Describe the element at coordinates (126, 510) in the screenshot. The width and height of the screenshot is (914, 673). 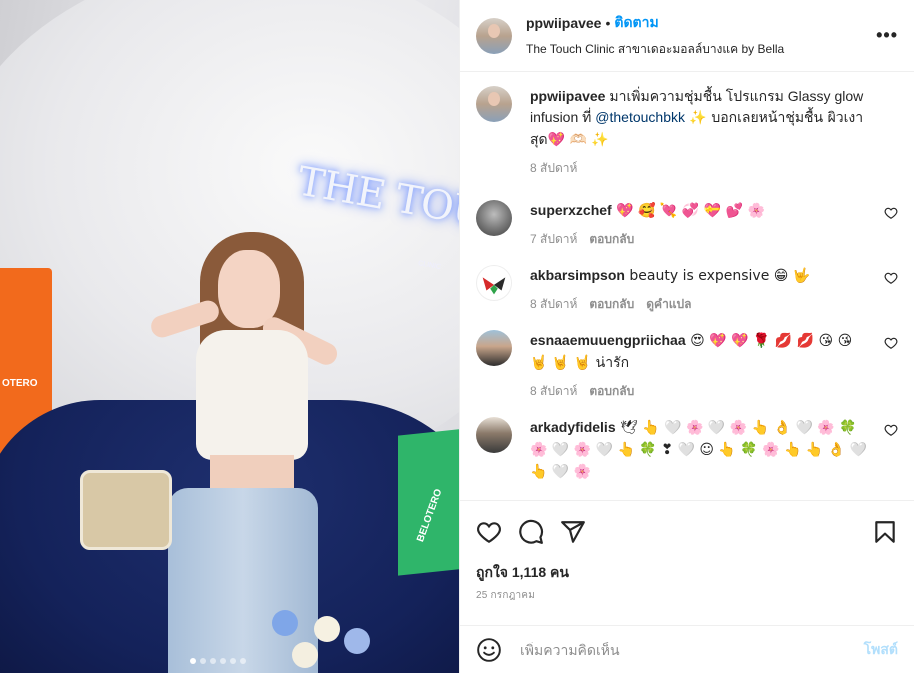
I see `handbag` at that location.